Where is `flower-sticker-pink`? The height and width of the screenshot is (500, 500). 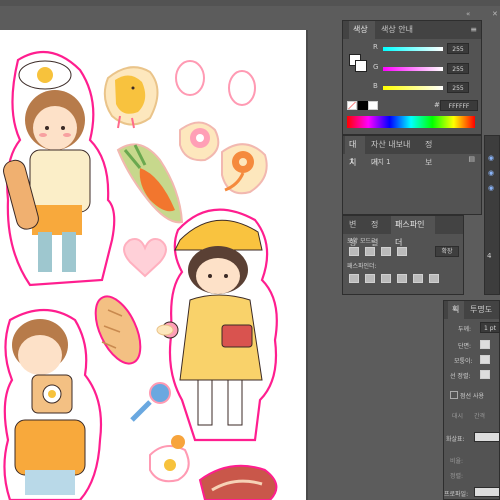 flower-sticker-pink is located at coordinates (199, 141).